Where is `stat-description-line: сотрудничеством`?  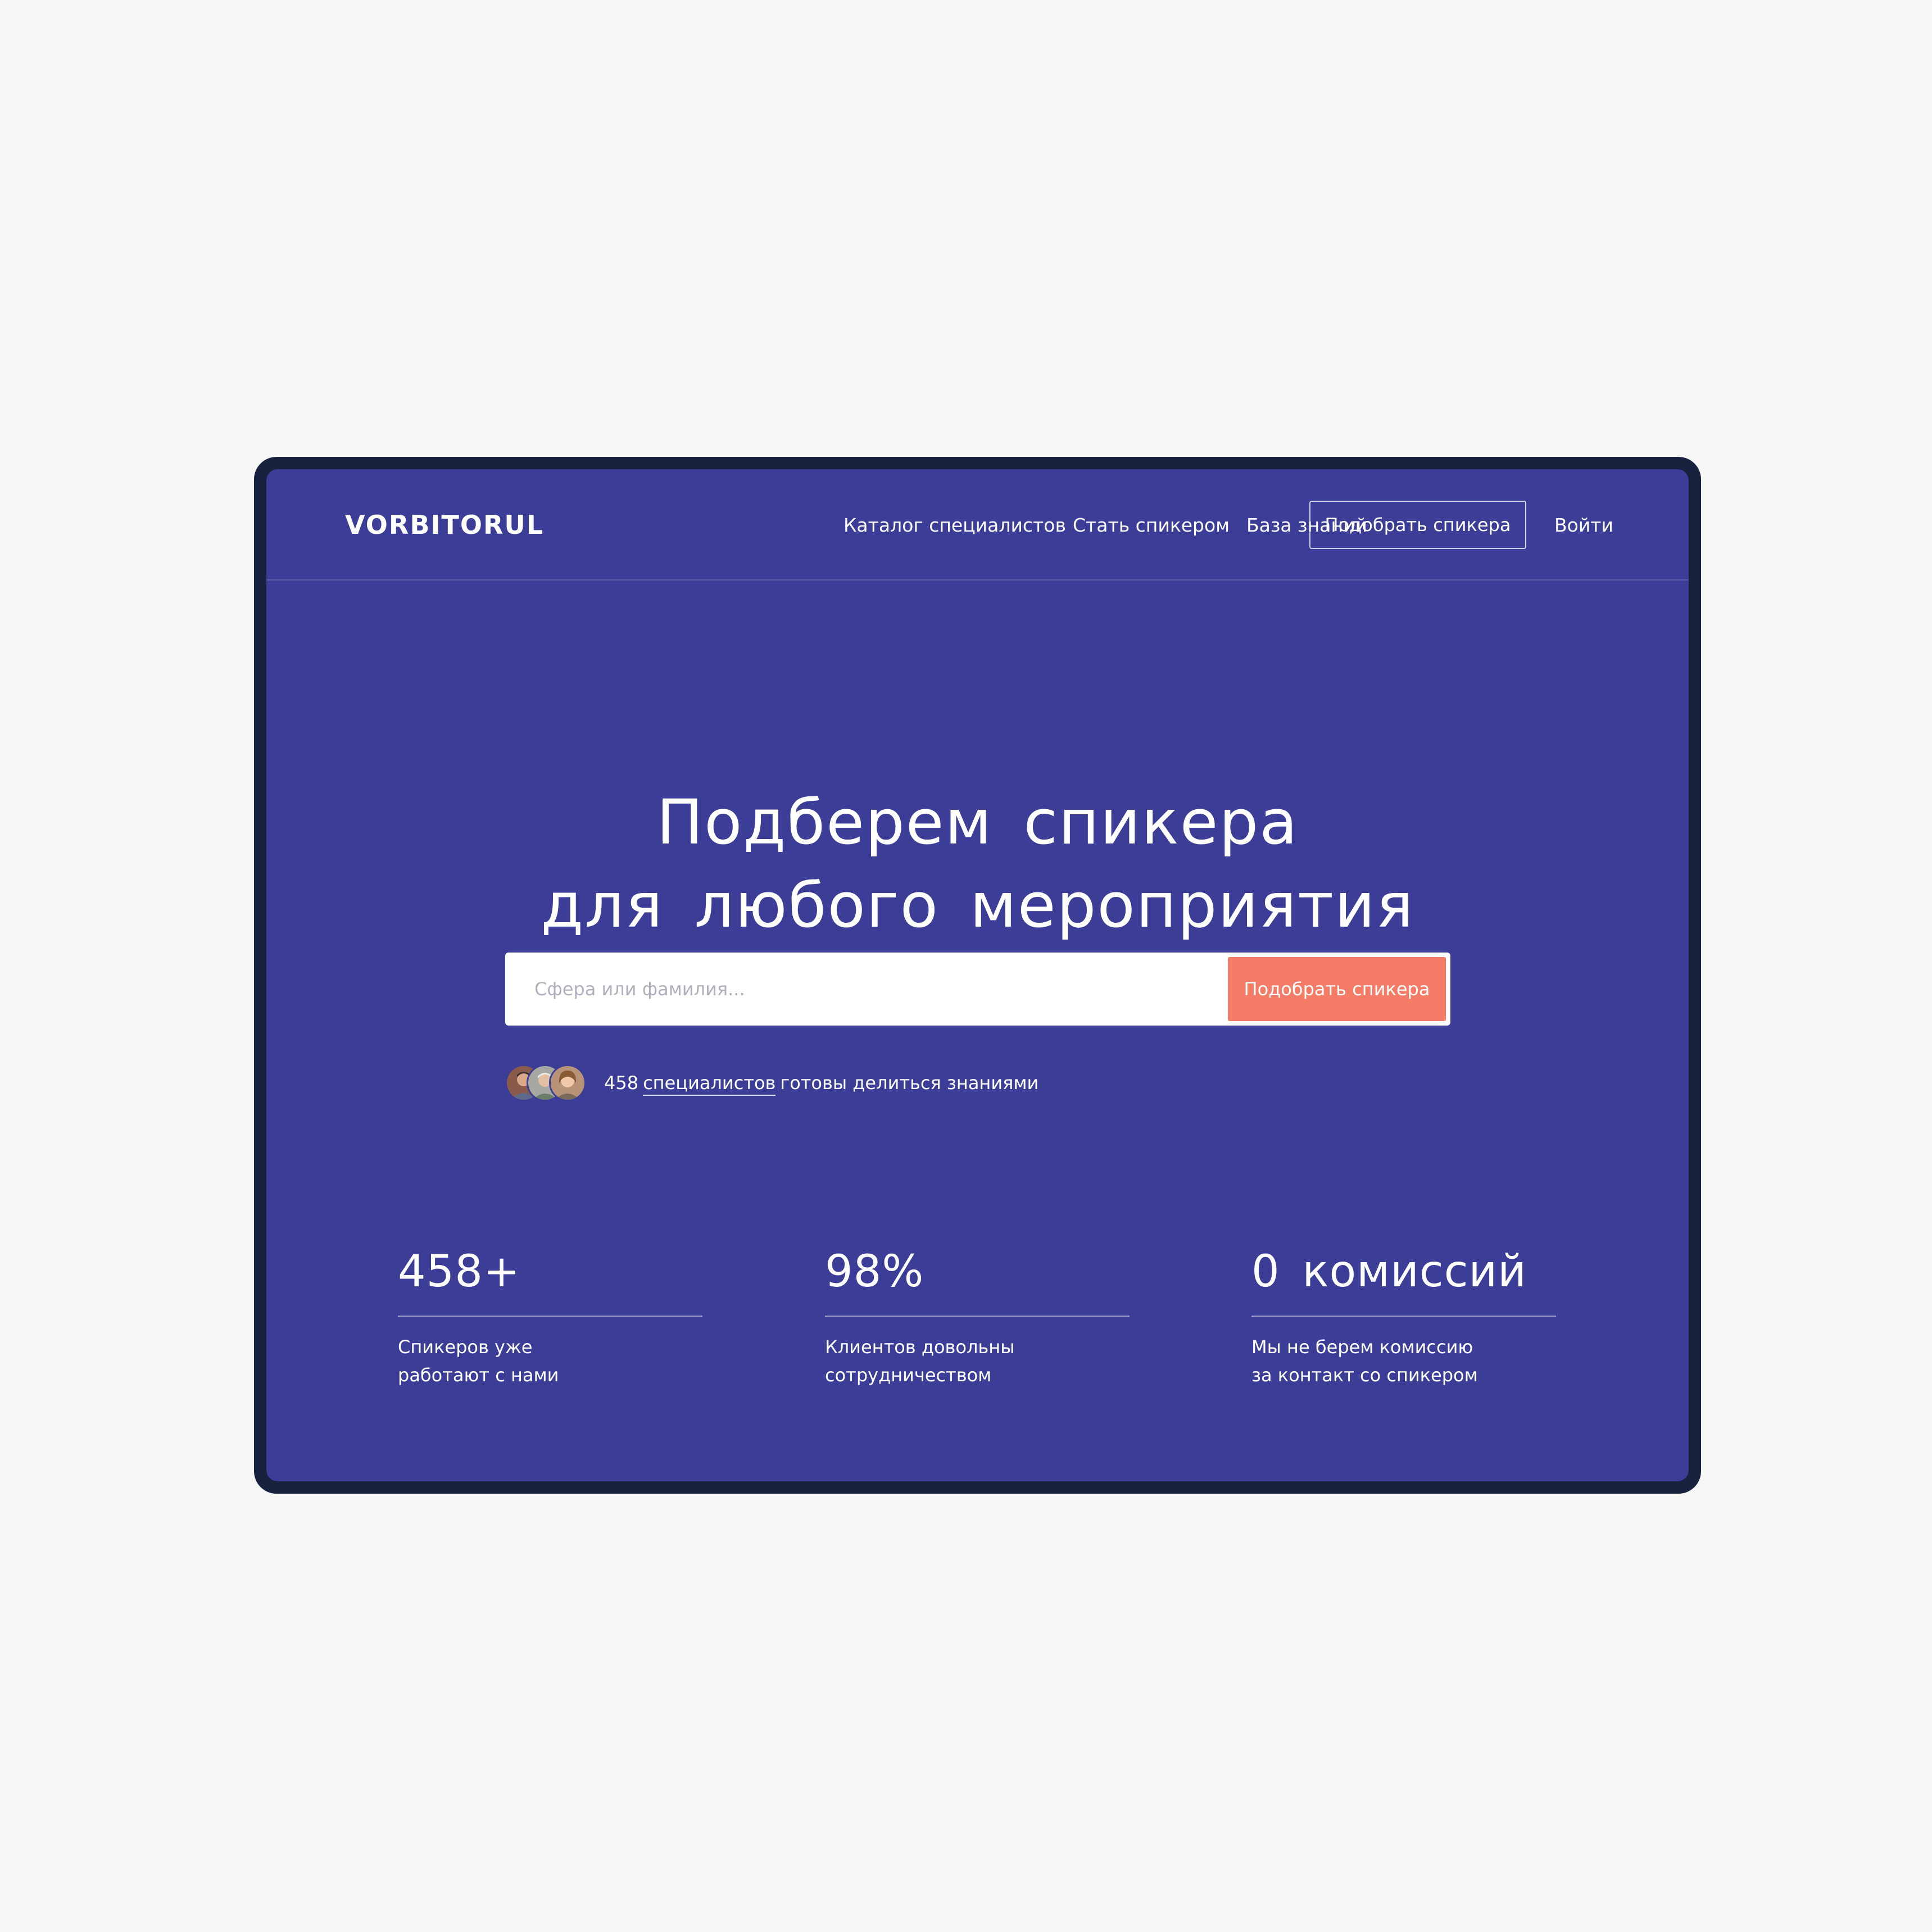
stat-description-line: сотрудничеством is located at coordinates (908, 1375).